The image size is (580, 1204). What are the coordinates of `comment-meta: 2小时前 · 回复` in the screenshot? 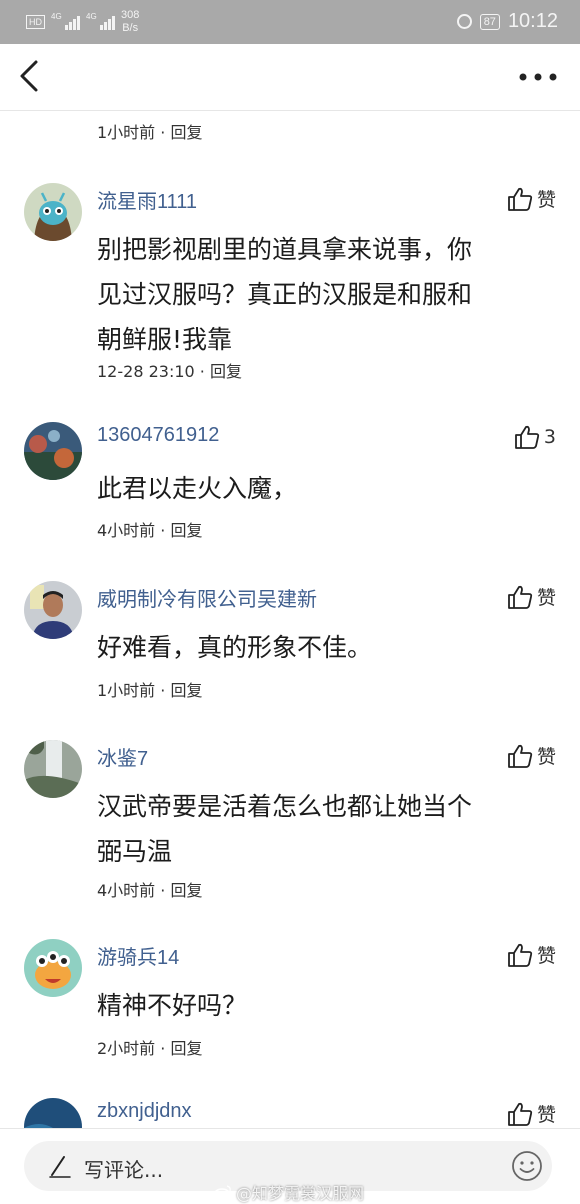 It's located at (149, 1047).